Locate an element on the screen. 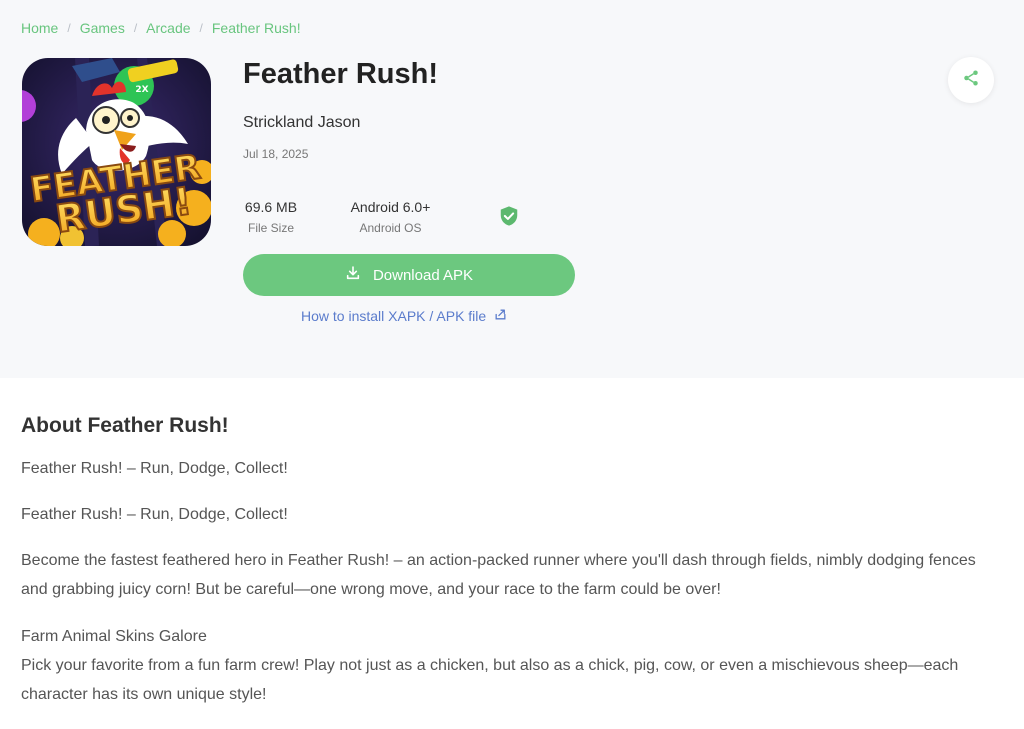 The image size is (1024, 729). app-icon: FEATHER RUSH! 2X is located at coordinates (116, 152).